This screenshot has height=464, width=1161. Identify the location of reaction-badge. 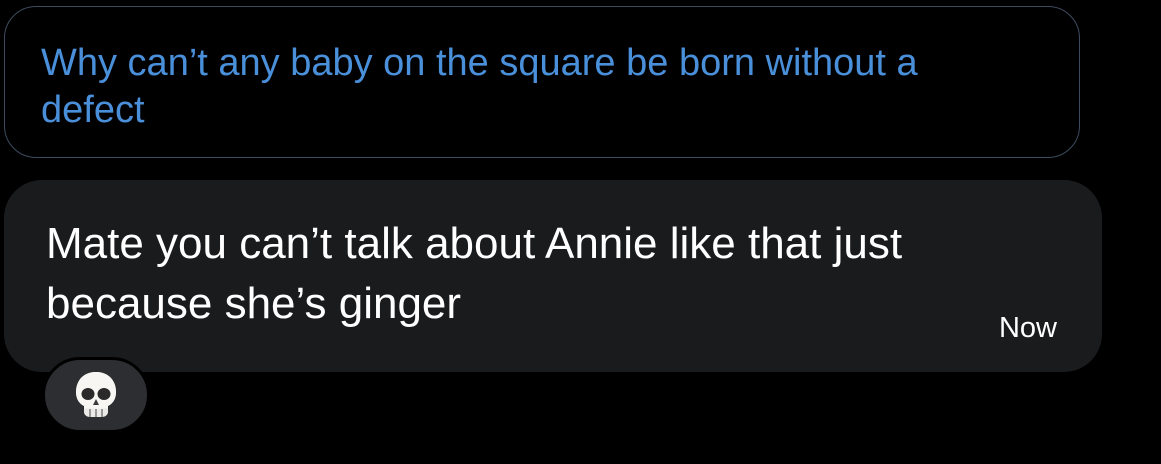
(96, 395).